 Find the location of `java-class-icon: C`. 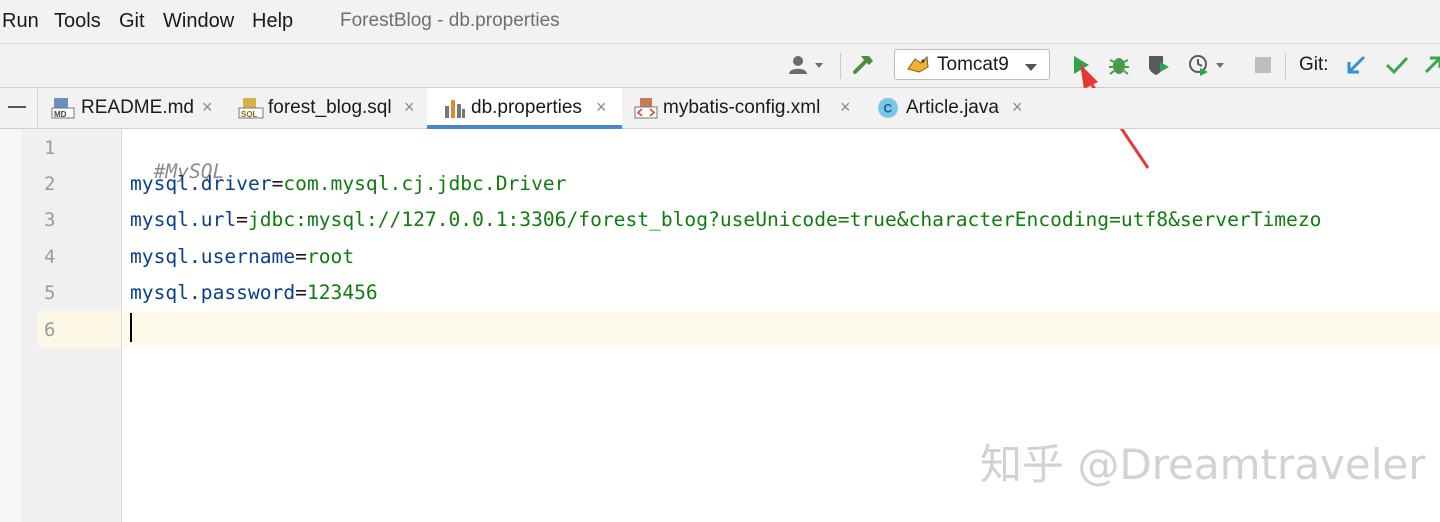

java-class-icon: C is located at coordinates (888, 108).